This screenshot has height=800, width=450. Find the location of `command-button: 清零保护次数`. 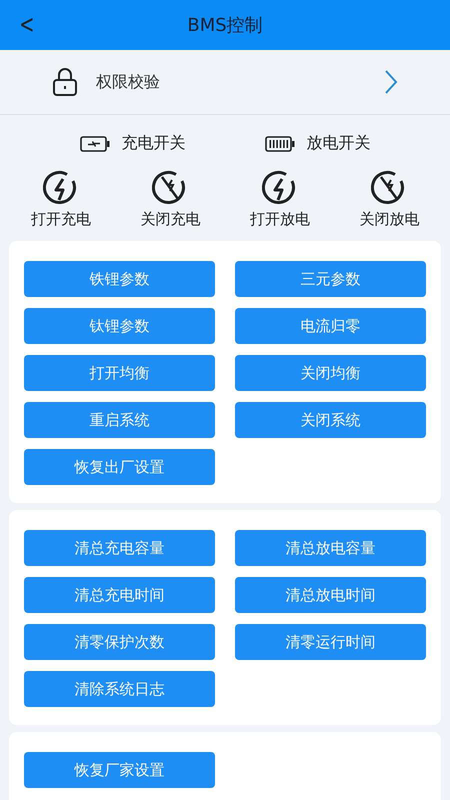

command-button: 清零保护次数 is located at coordinates (119, 642).